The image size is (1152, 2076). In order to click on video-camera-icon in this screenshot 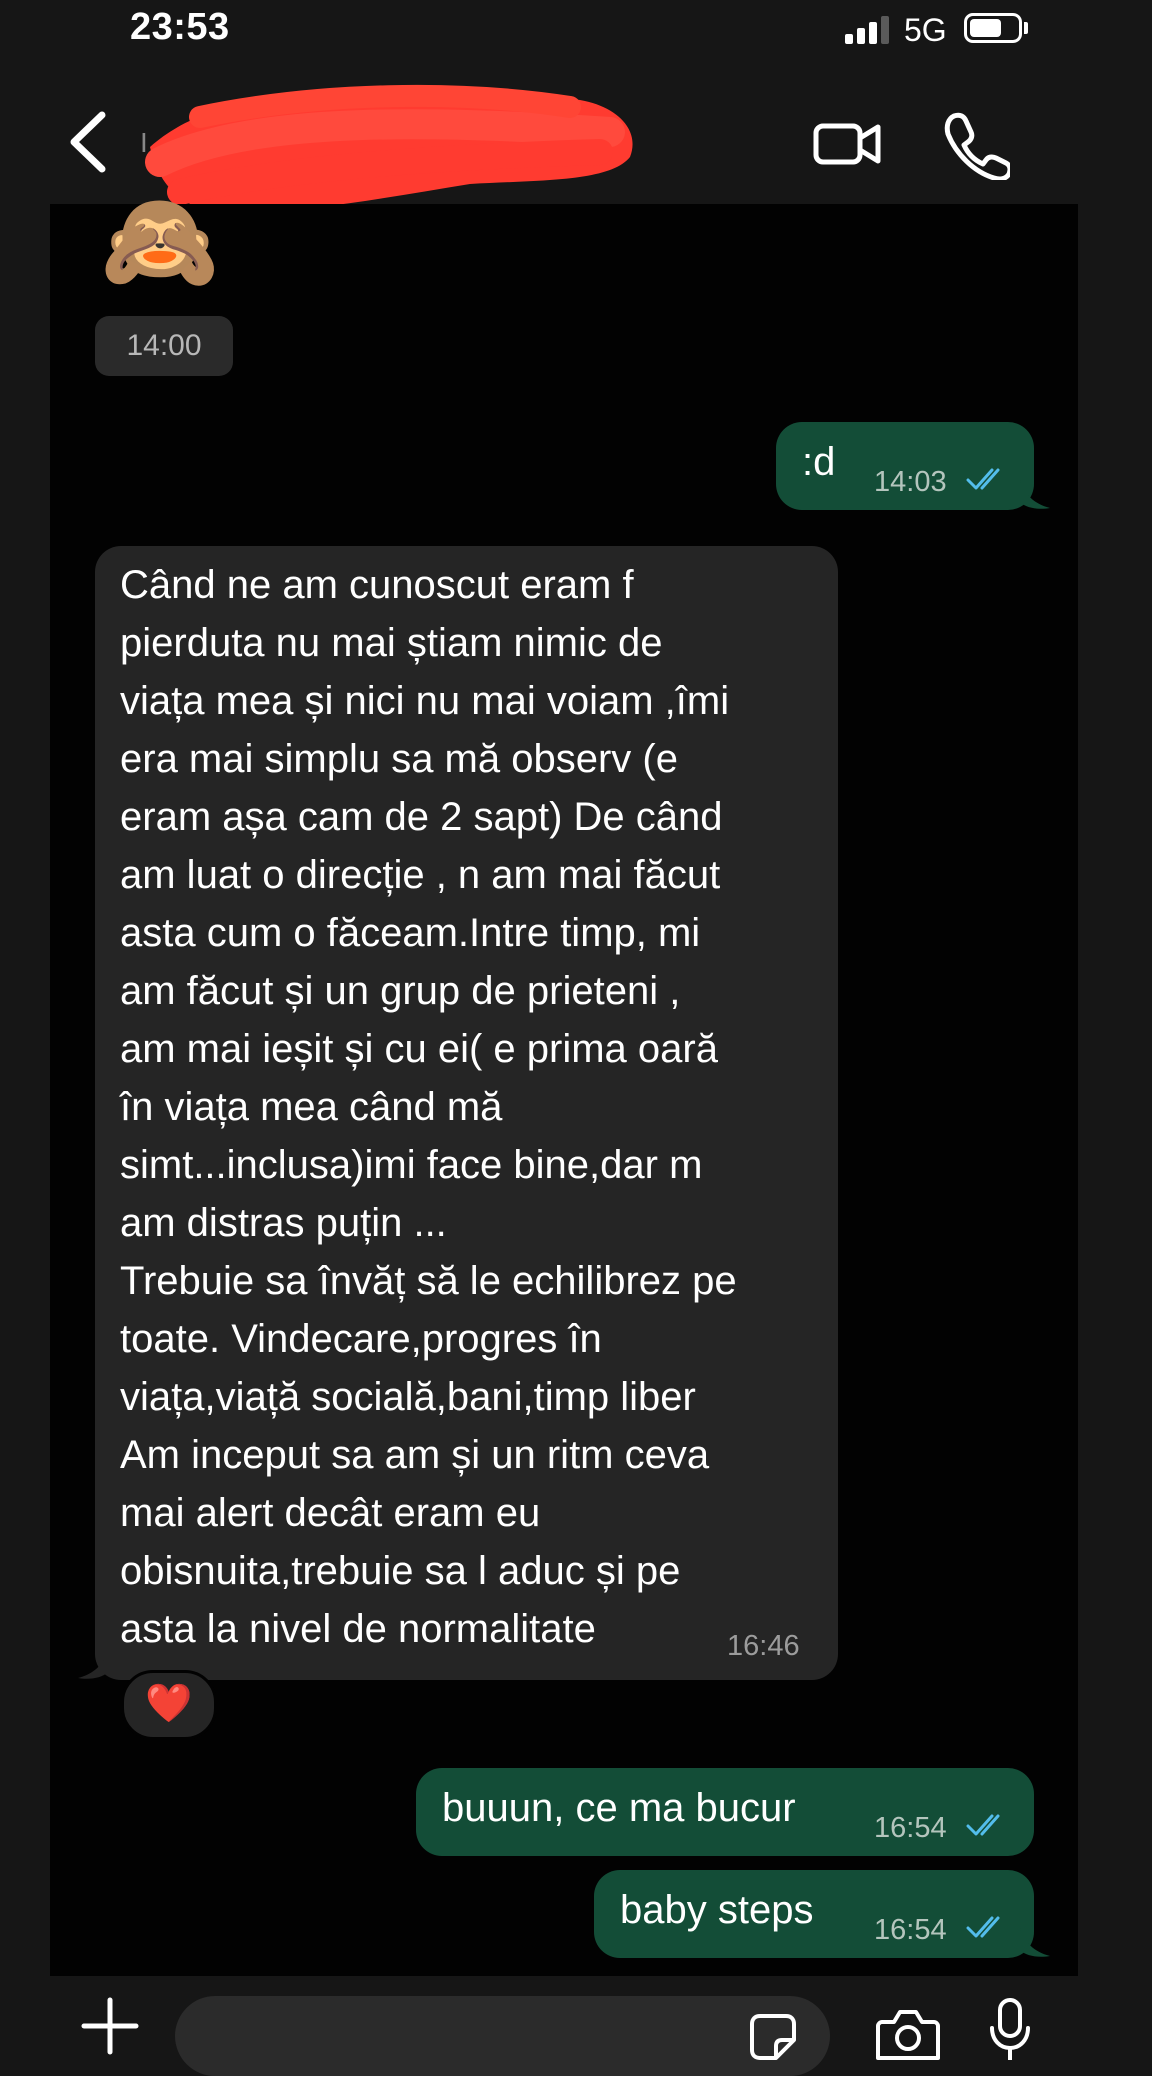, I will do `click(847, 144)`.